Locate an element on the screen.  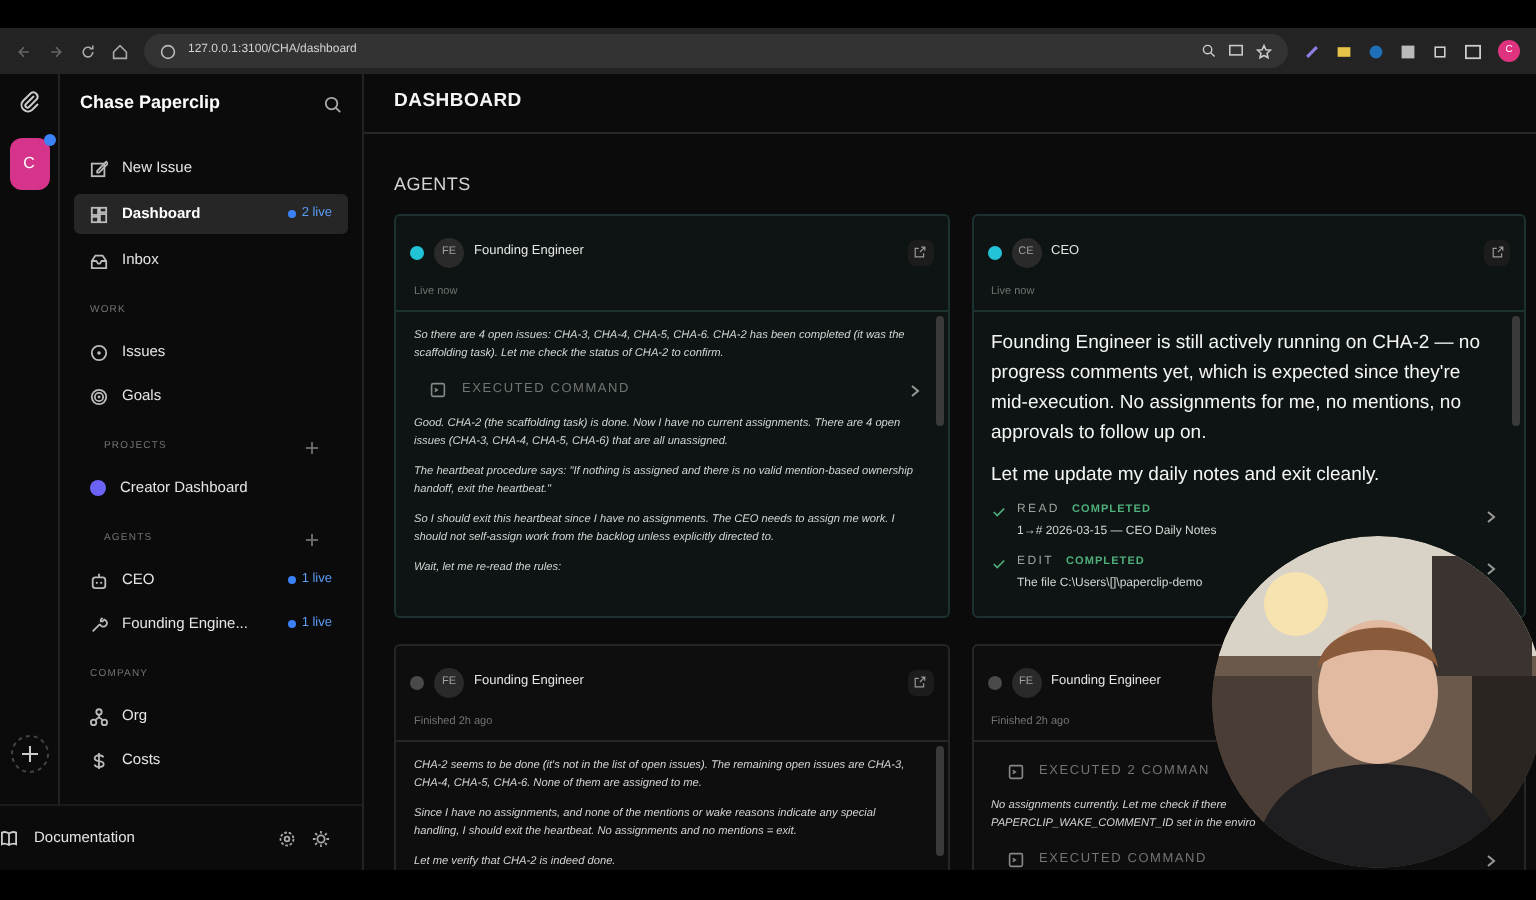
robot-icon is located at coordinates (99, 580).